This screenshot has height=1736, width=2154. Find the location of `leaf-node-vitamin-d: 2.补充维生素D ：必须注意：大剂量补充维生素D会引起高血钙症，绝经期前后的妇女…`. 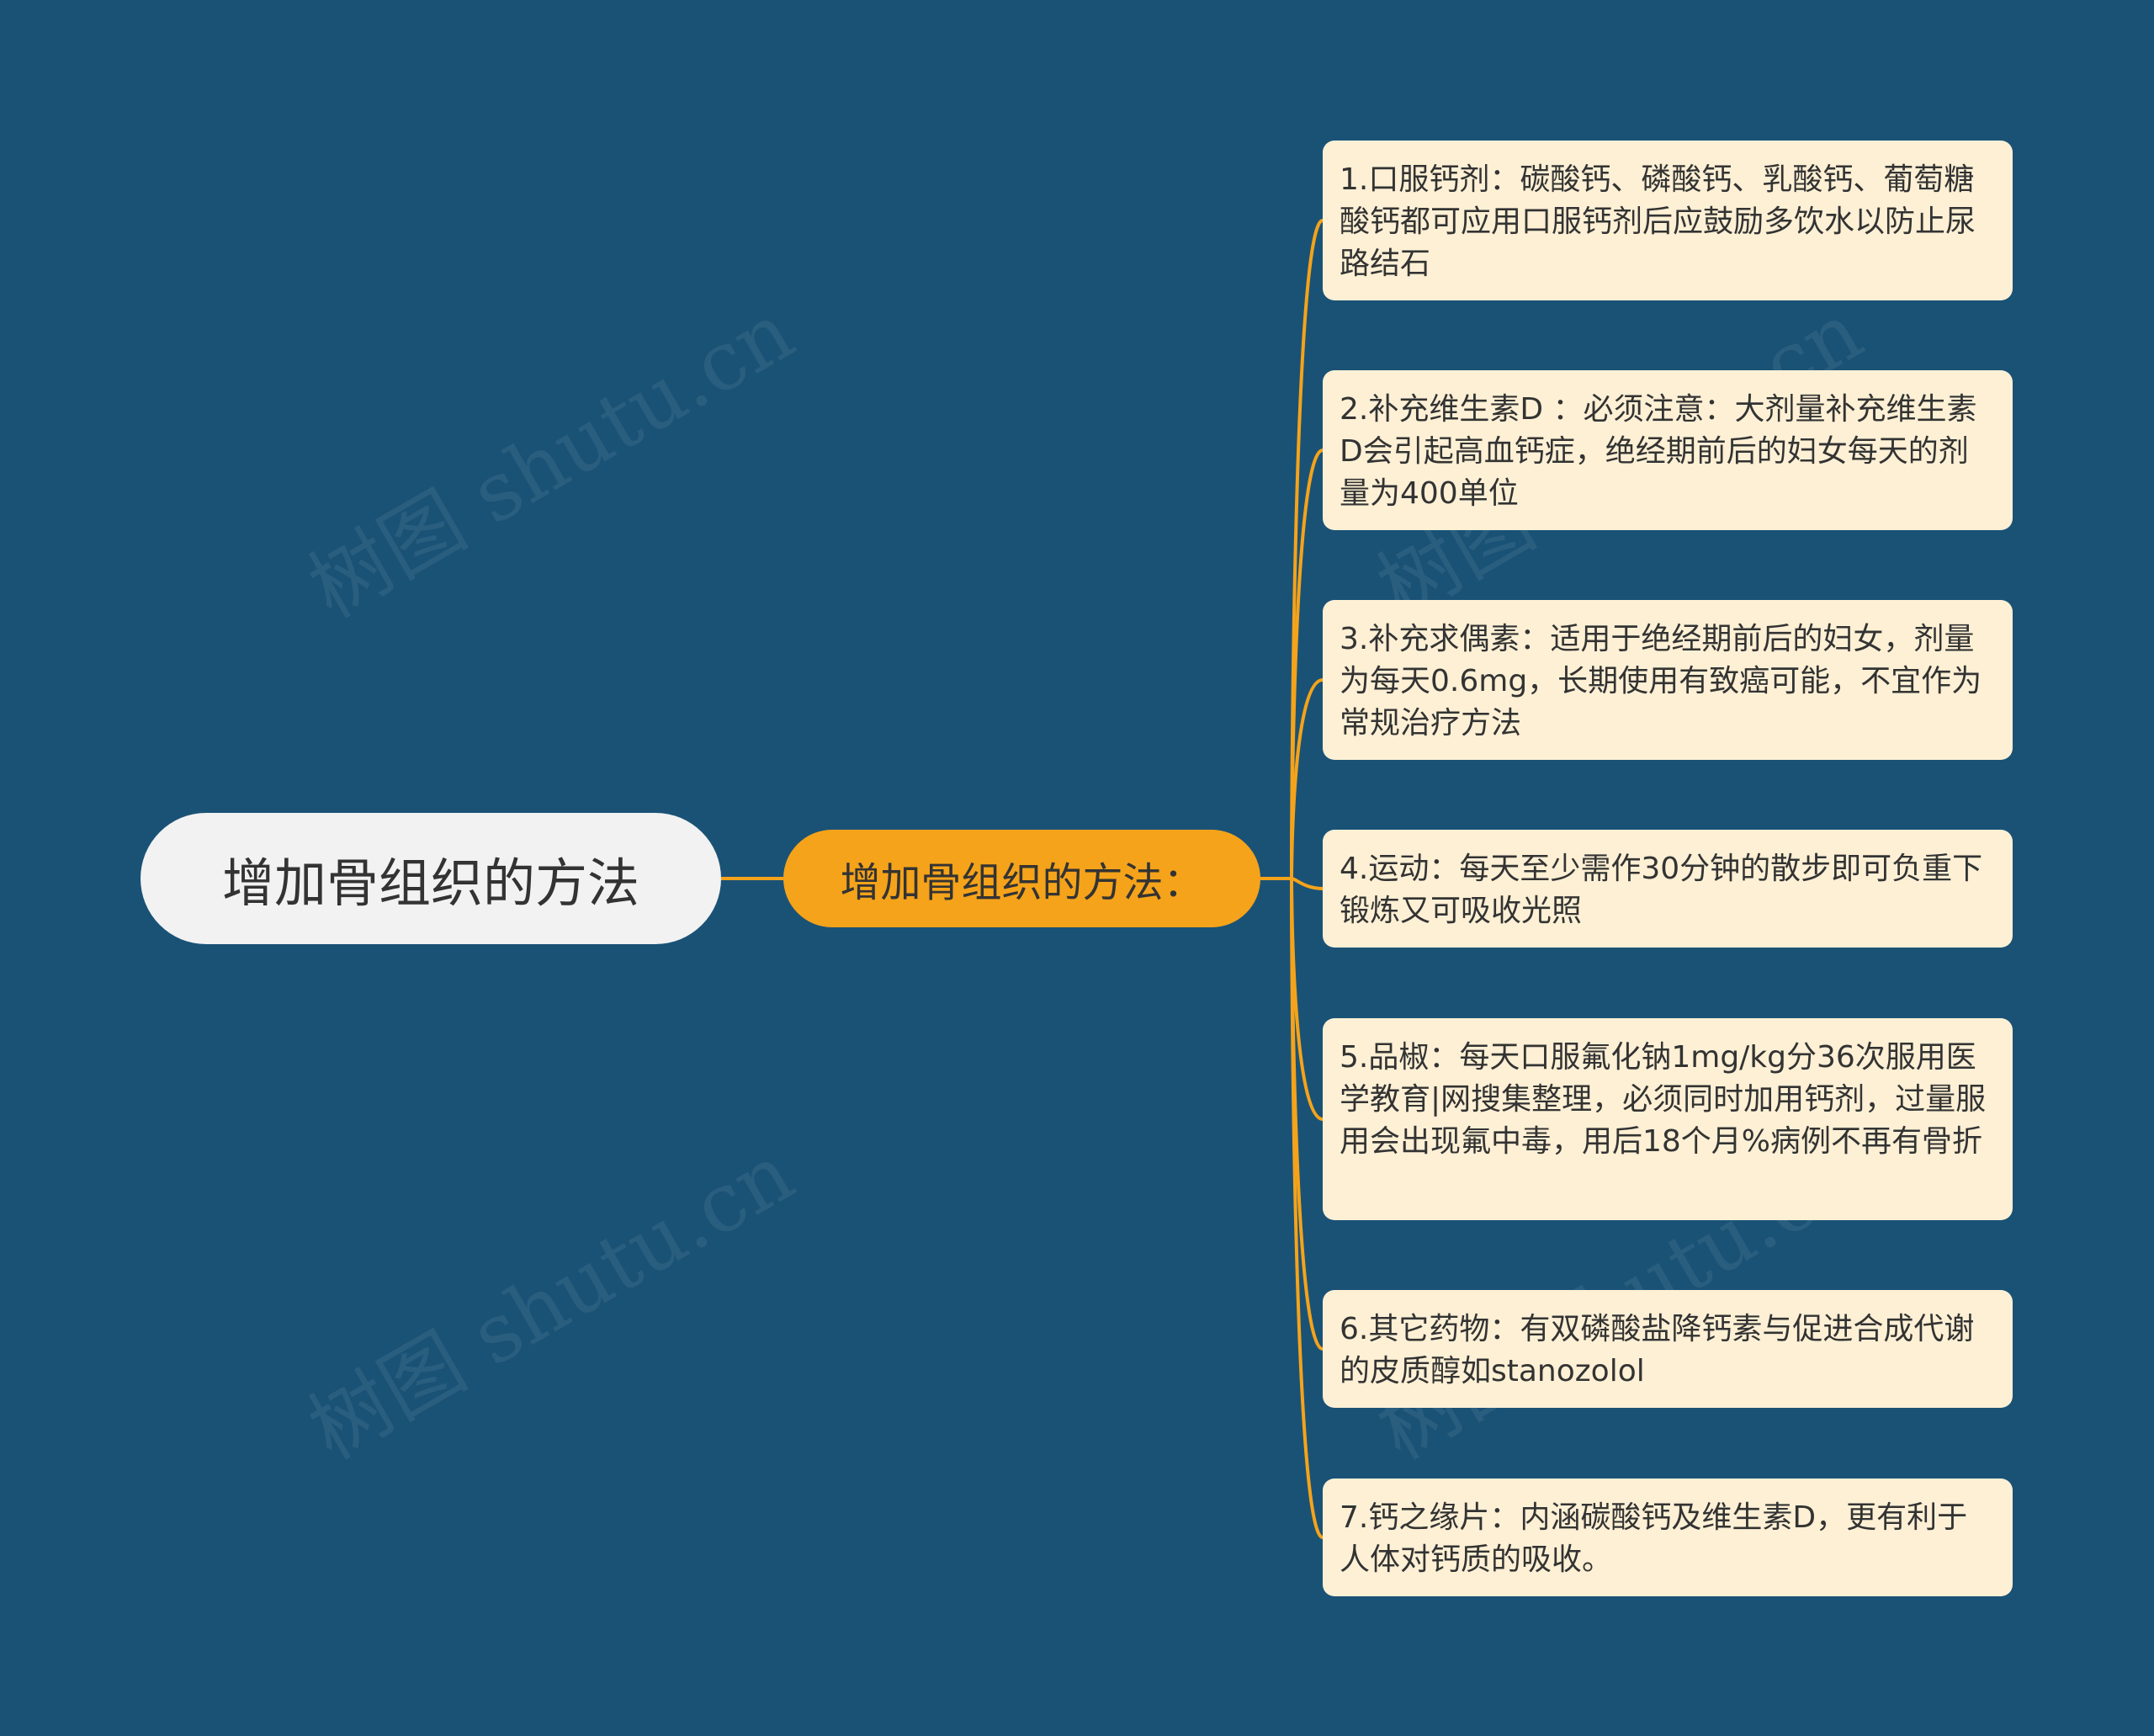

leaf-node-vitamin-d: 2.补充维生素D ：必须注意：大剂量补充维生素D会引起高血钙症，绝经期前后的妇女… is located at coordinates (1668, 450).